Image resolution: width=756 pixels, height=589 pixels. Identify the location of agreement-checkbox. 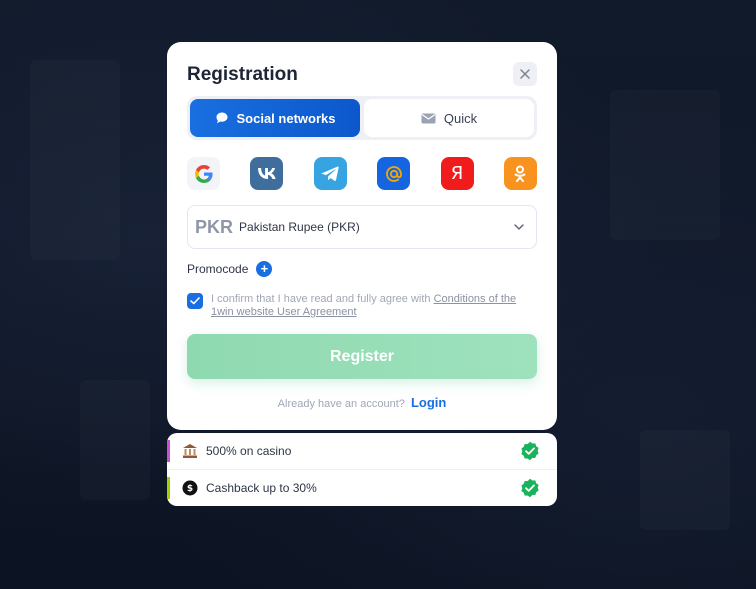
(195, 301).